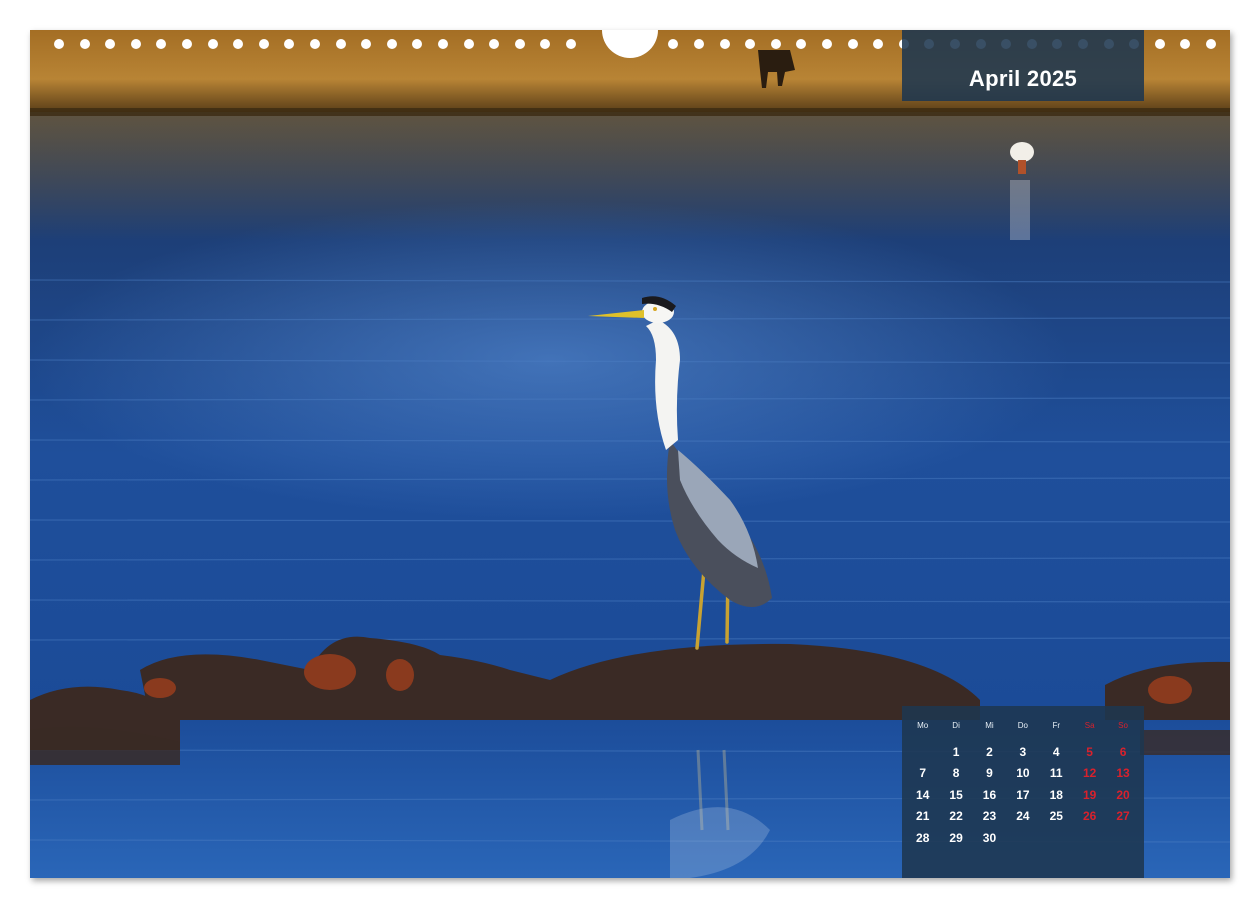  I want to click on calendar-day: 10, so click(1023, 773).